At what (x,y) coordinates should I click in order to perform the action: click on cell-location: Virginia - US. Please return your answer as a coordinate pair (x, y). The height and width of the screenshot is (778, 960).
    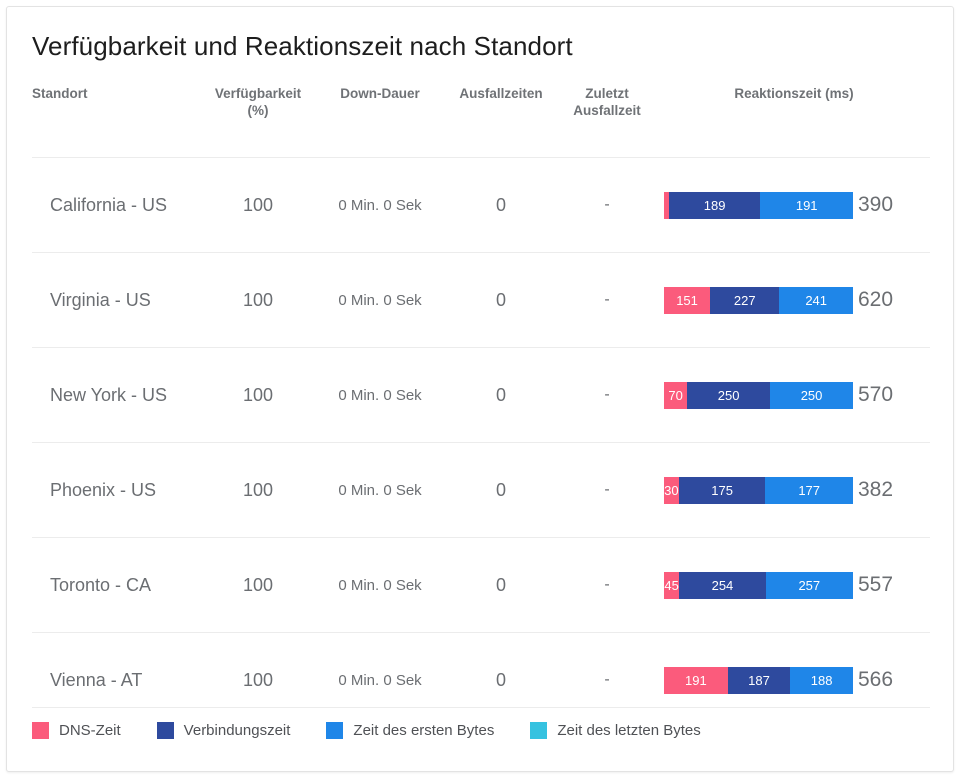
    Looking at the image, I should click on (117, 300).